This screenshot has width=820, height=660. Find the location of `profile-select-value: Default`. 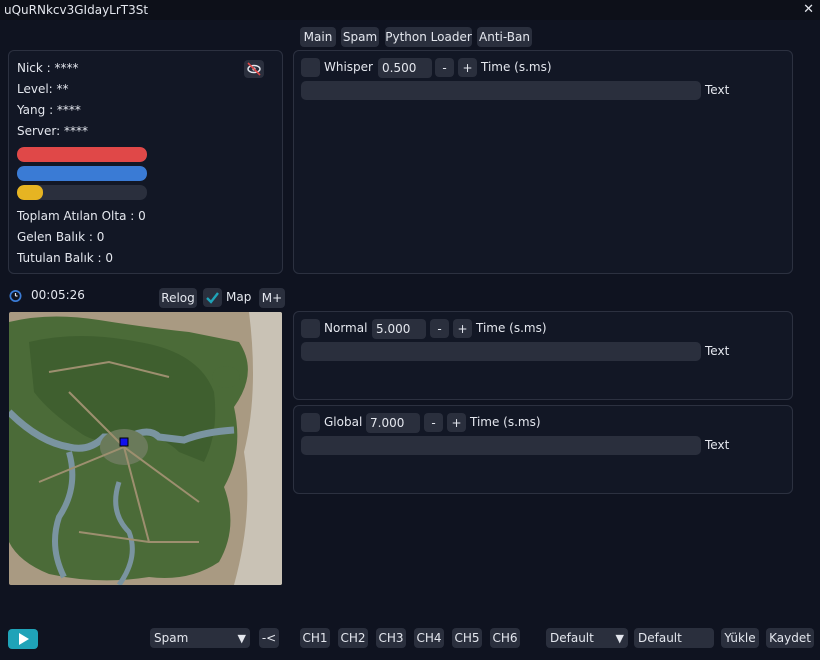

profile-select-value: Default is located at coordinates (572, 638).